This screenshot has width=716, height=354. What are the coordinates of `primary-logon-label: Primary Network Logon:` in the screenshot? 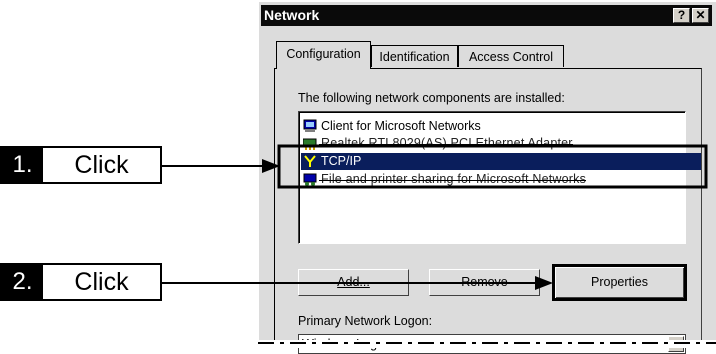 It's located at (365, 321).